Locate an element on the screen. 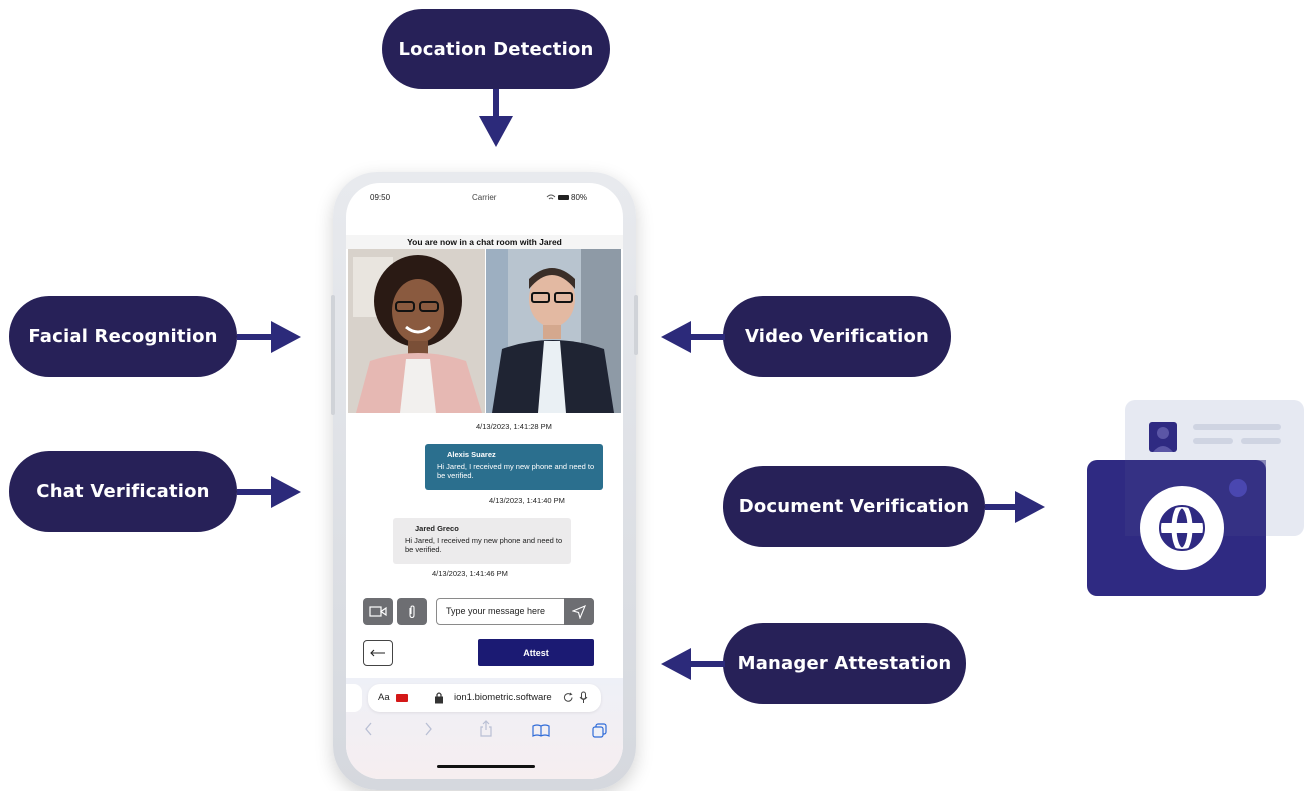  send-icon is located at coordinates (579, 611).